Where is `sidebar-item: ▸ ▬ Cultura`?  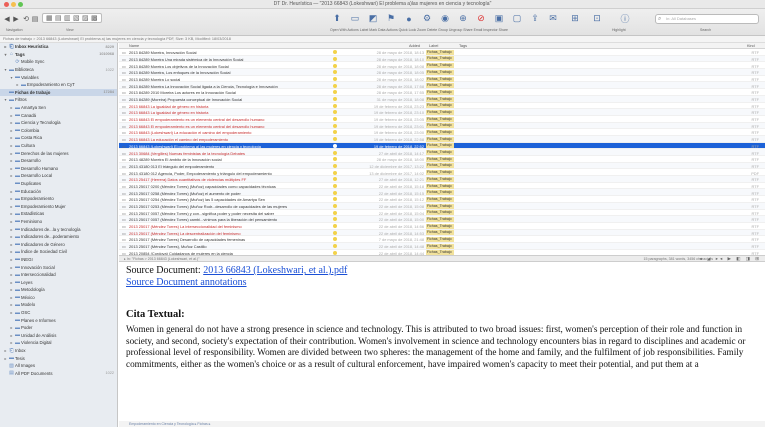
sidebar-item: ▸ ▬ Cultura is located at coordinates (58, 146).